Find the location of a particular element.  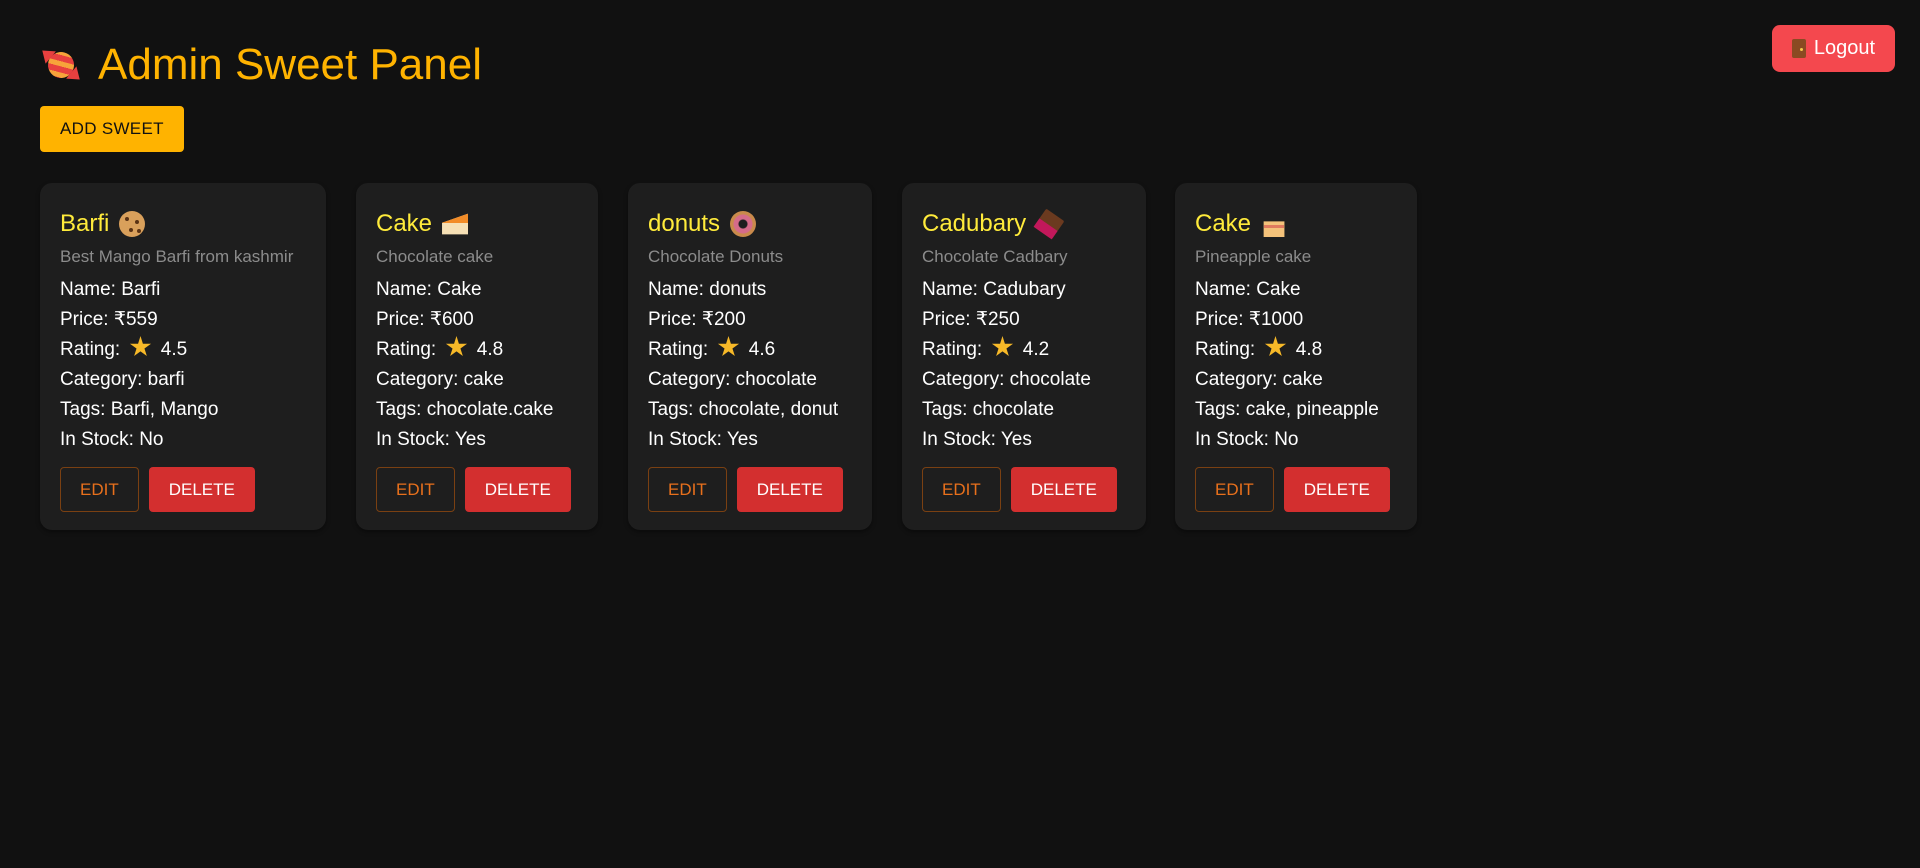

chocolate-icon is located at coordinates (1049, 224).